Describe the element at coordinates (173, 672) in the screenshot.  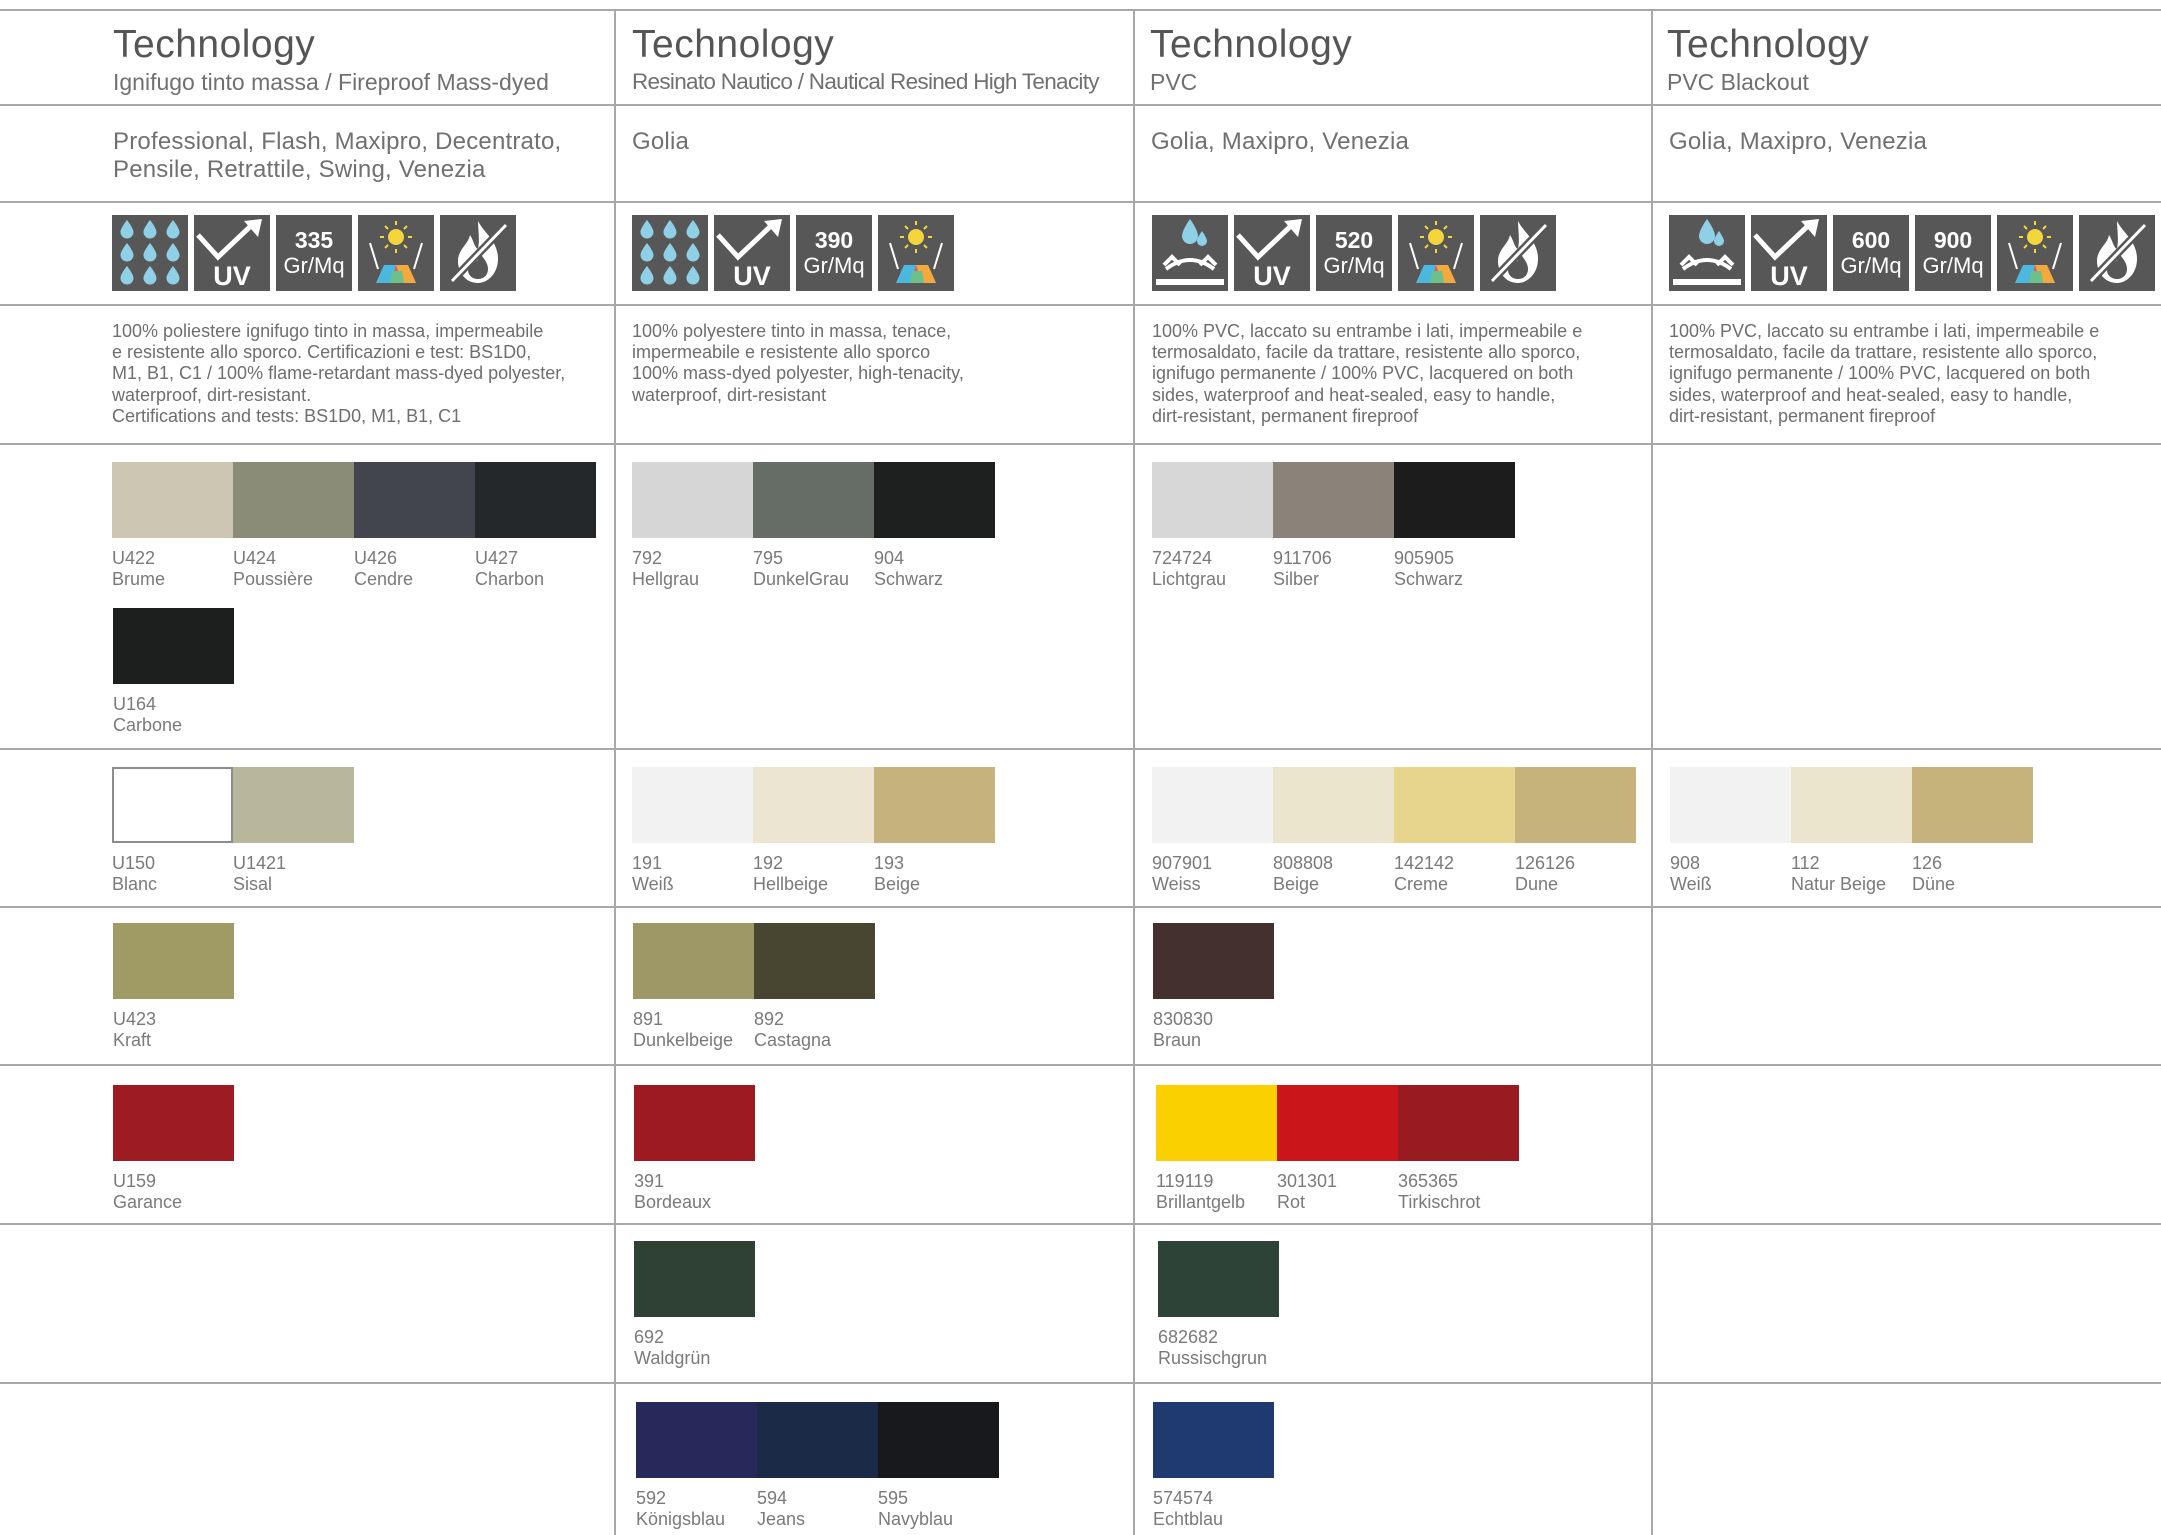
I see `color-swatch: U164 Carbone` at that location.